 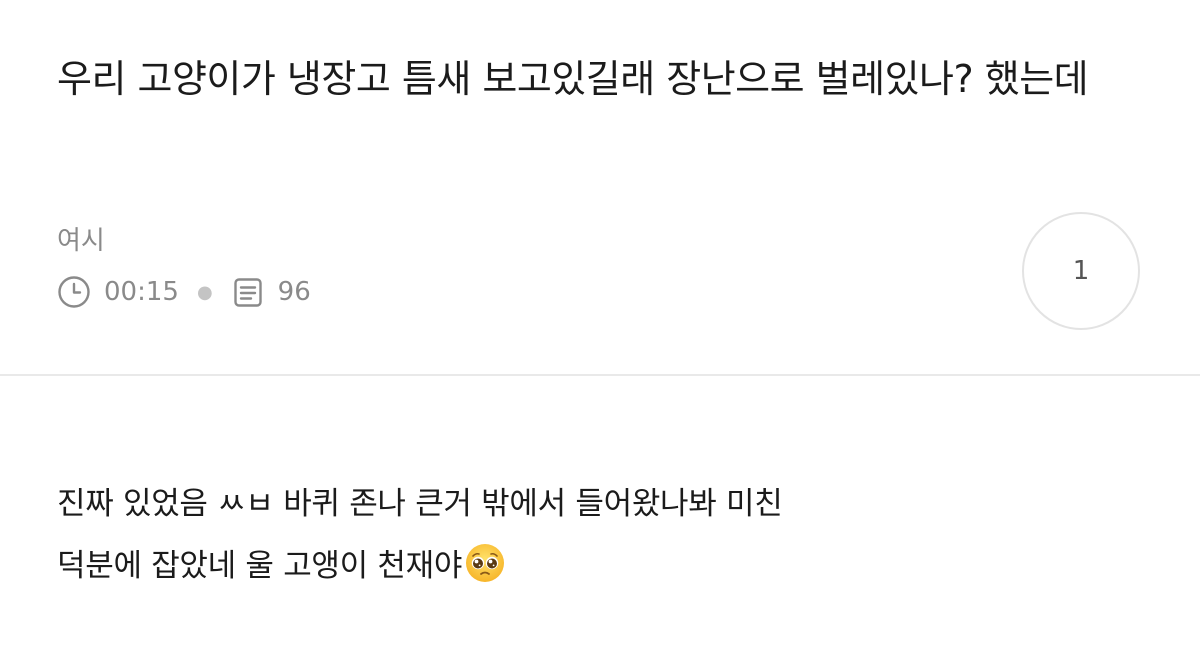 What do you see at coordinates (248, 292) in the screenshot?
I see `document-icon` at bounding box center [248, 292].